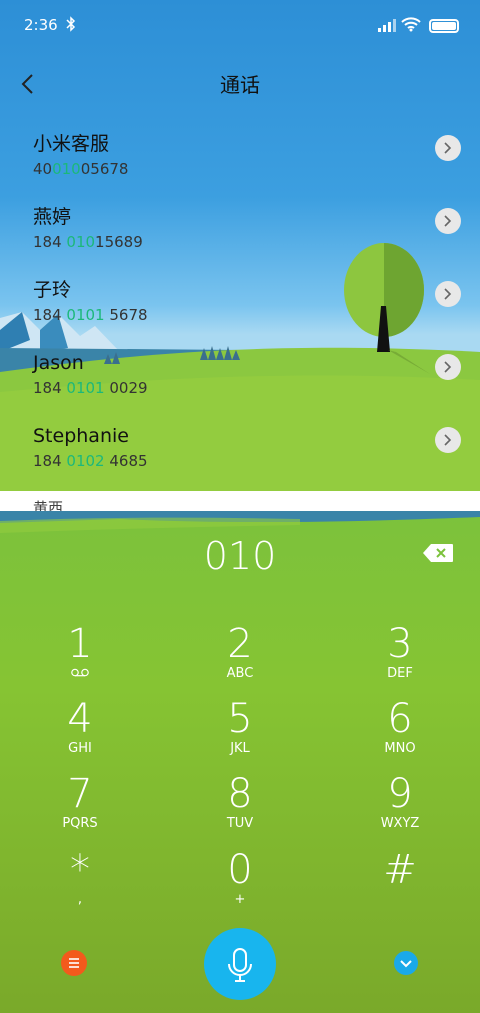  I want to click on dial-key-1: 1, so click(80, 658).